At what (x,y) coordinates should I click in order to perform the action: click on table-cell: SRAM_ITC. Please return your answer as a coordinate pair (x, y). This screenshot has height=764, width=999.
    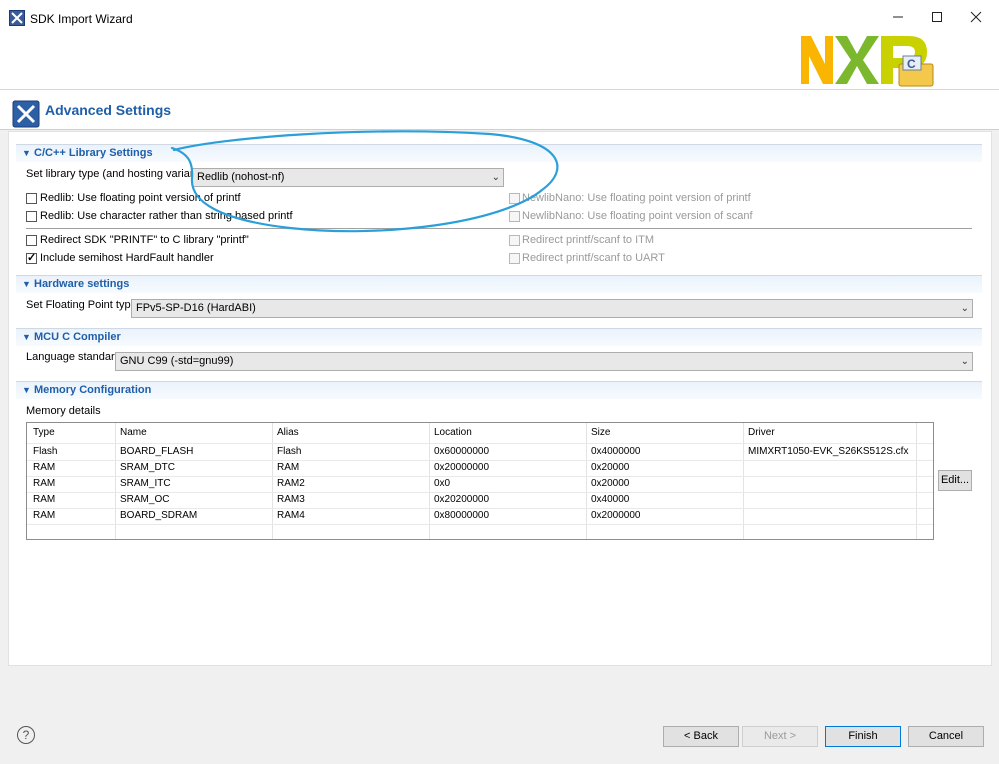
    Looking at the image, I should click on (145, 484).